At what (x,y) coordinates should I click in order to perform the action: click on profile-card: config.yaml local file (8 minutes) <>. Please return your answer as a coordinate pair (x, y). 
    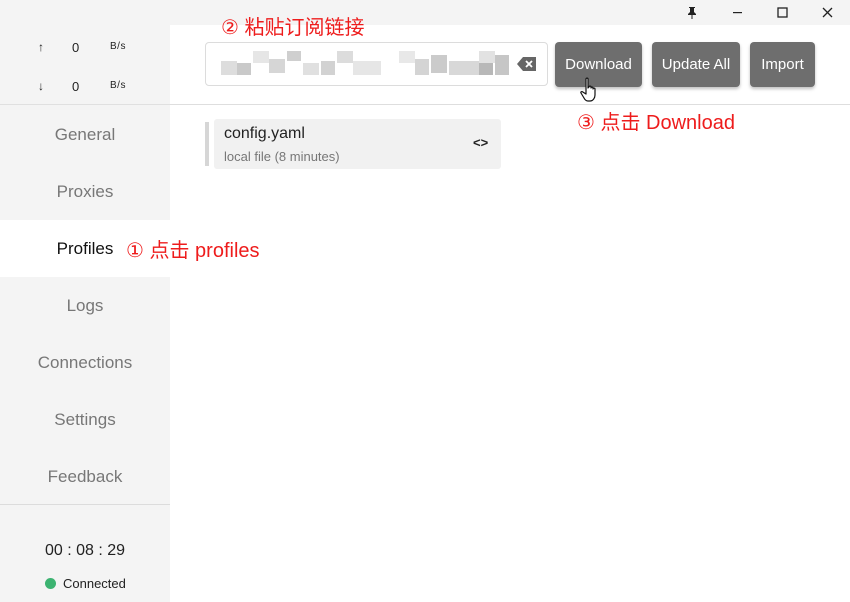
    Looking at the image, I should click on (357, 144).